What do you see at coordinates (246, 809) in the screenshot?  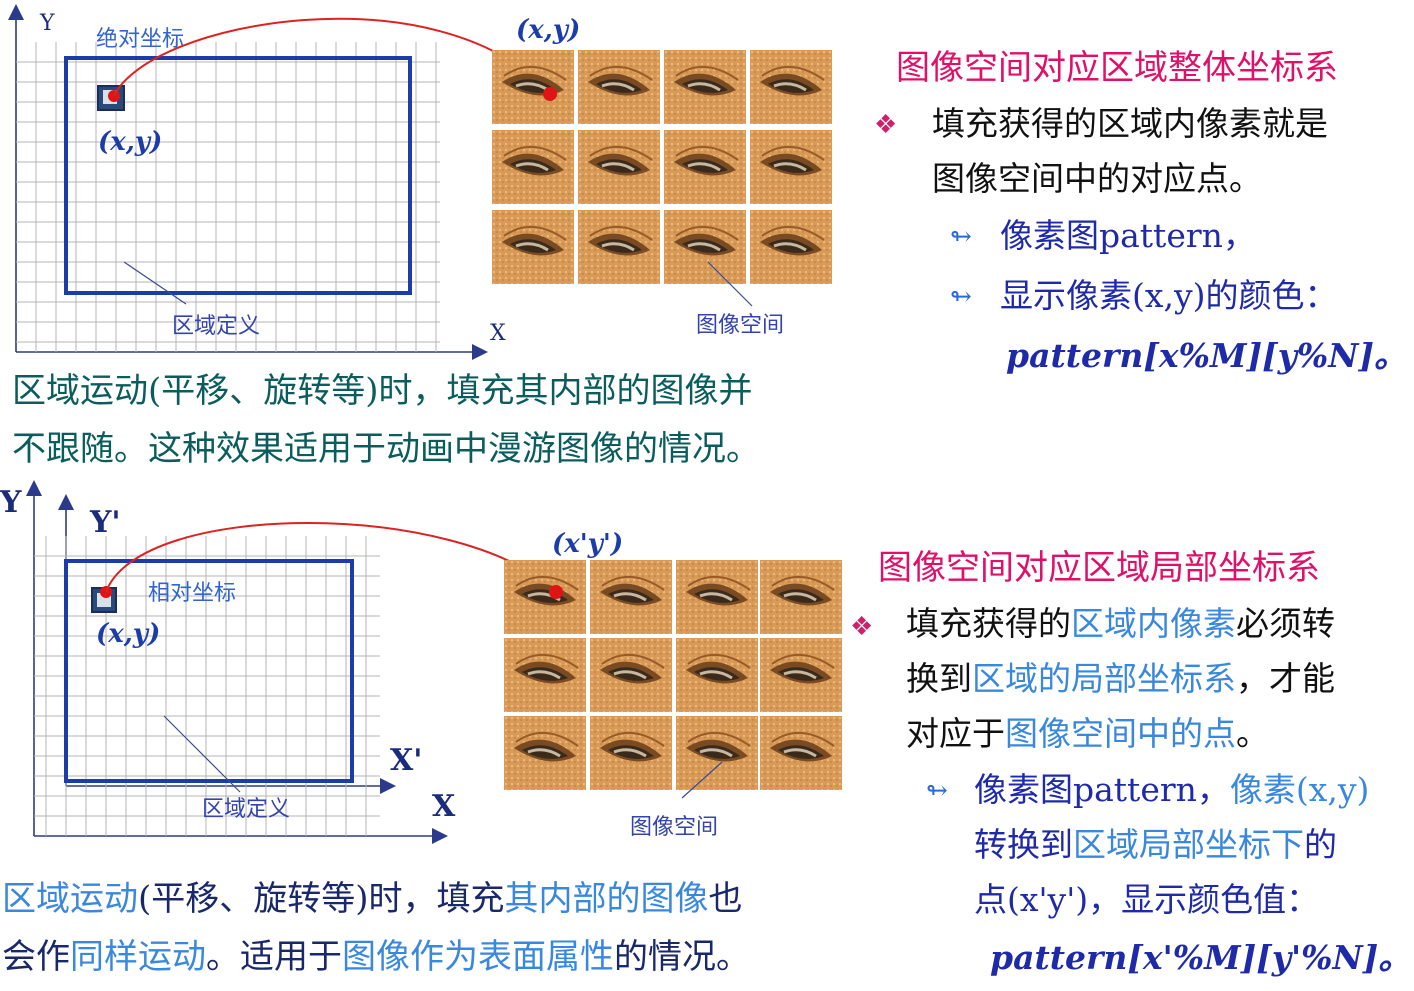 I see `bottom-region-label: 区域定义` at bounding box center [246, 809].